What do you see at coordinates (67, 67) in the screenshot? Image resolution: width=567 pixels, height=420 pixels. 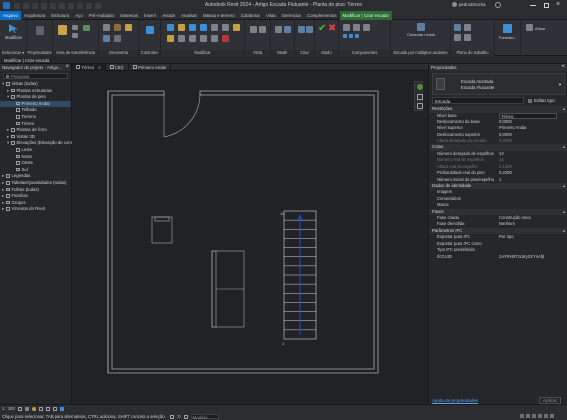 I see `close-browser-icon: ×` at bounding box center [67, 67].